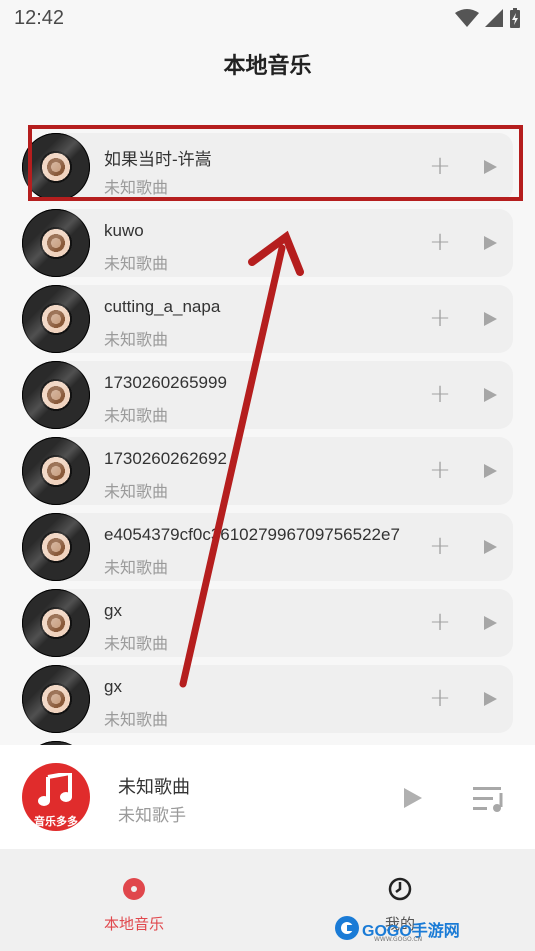 Image resolution: width=535 pixels, height=951 pixels. I want to click on watermark-url: WWW.GOGO.CN, so click(398, 939).